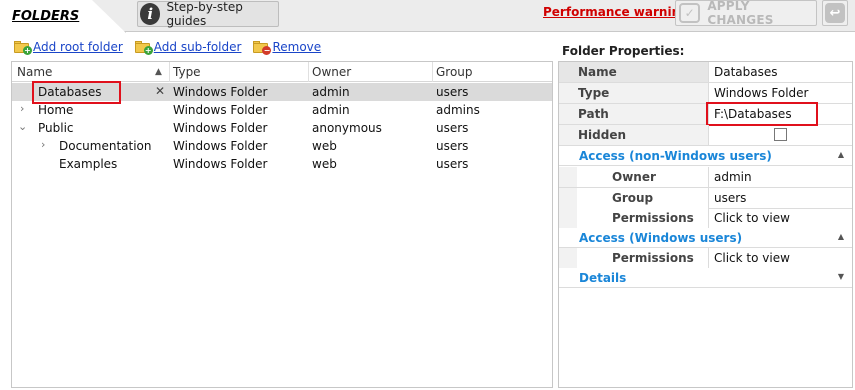 The height and width of the screenshot is (390, 855). What do you see at coordinates (296, 47) in the screenshot?
I see `remove-label: Remove` at bounding box center [296, 47].